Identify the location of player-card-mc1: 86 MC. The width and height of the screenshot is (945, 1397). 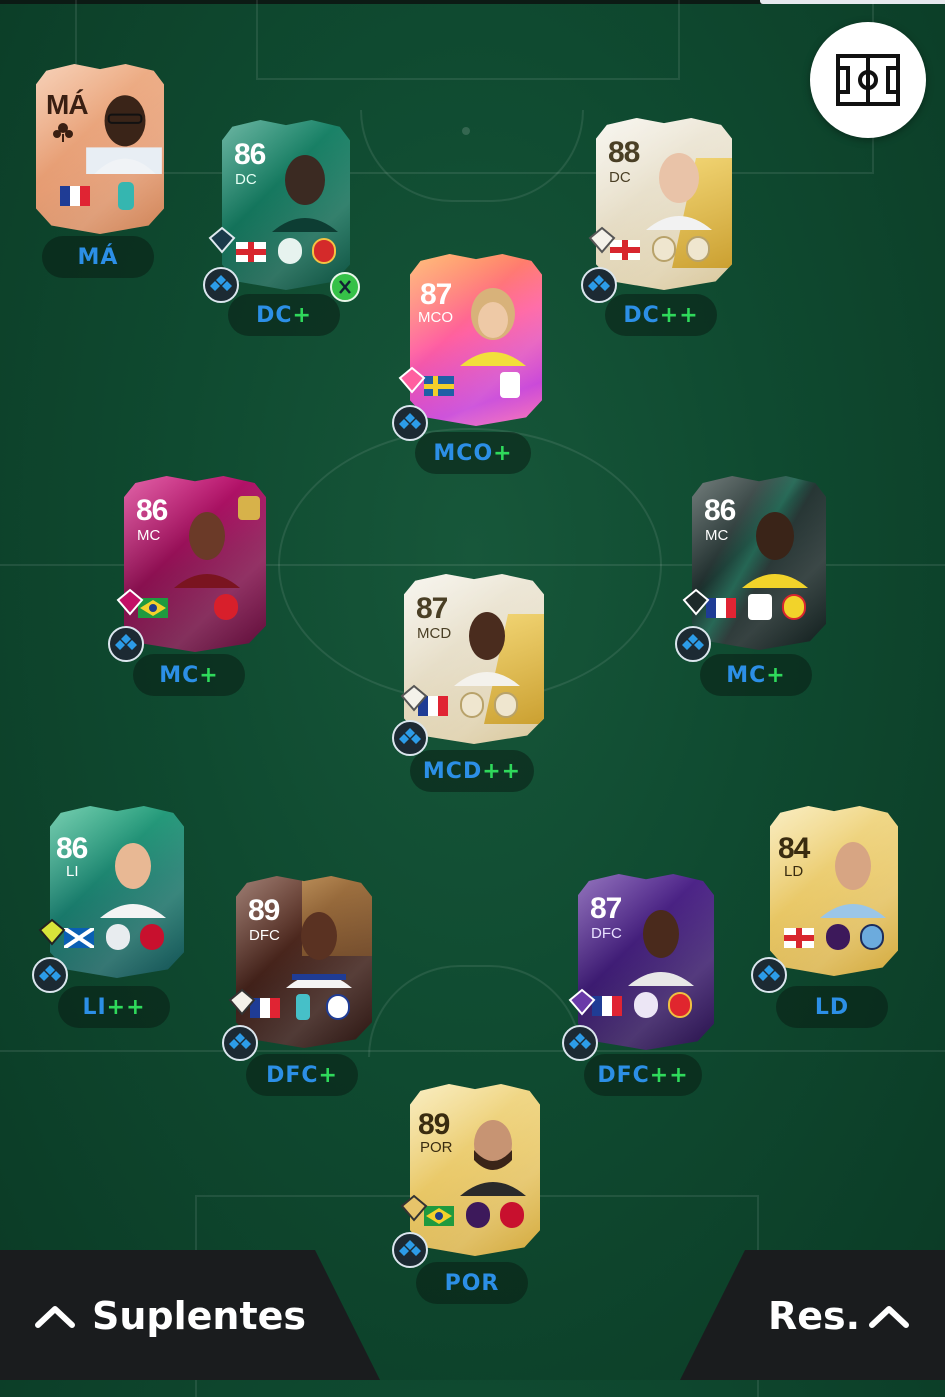
(195, 564).